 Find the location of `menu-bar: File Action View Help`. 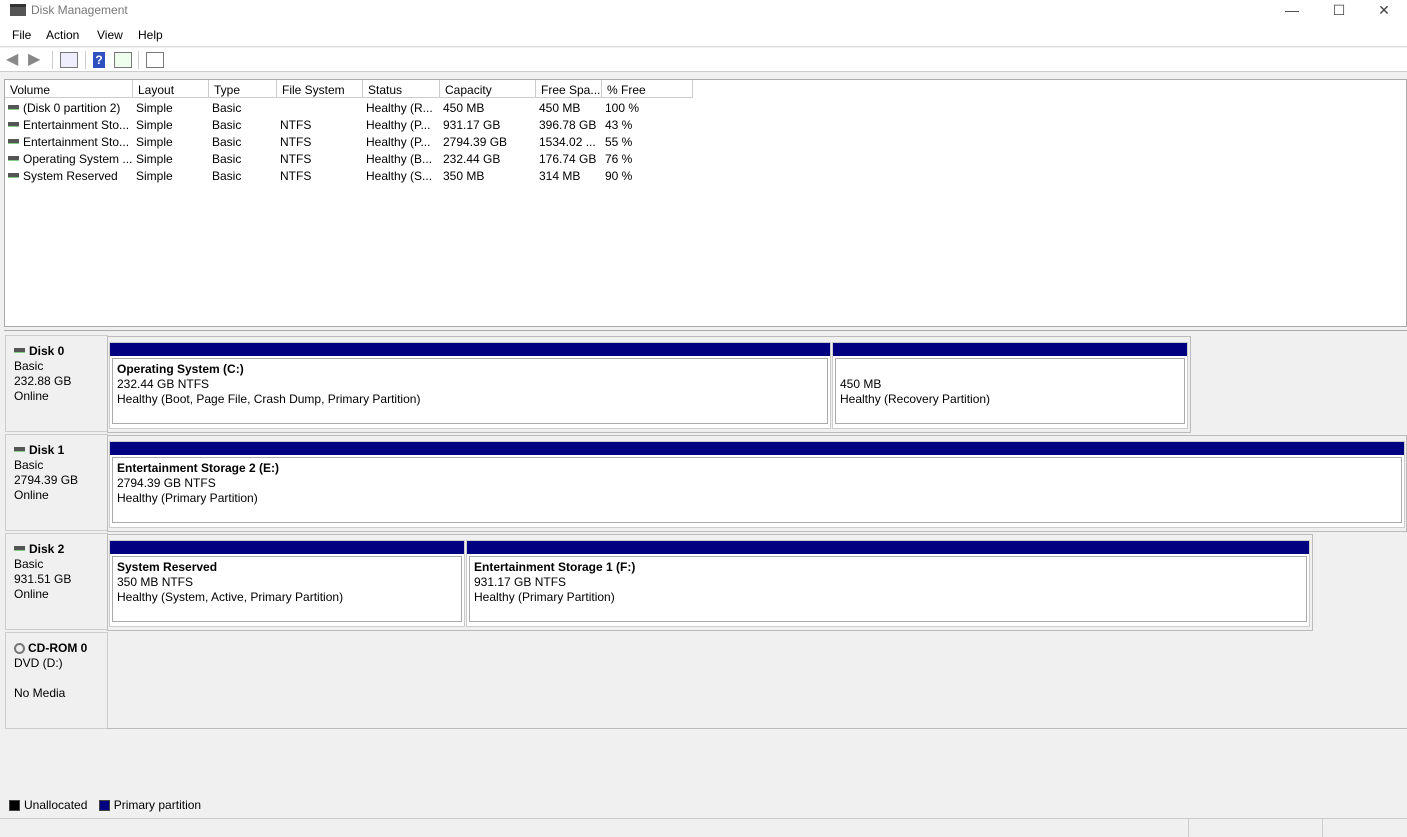

menu-bar: File Action View Help is located at coordinates (703, 34).